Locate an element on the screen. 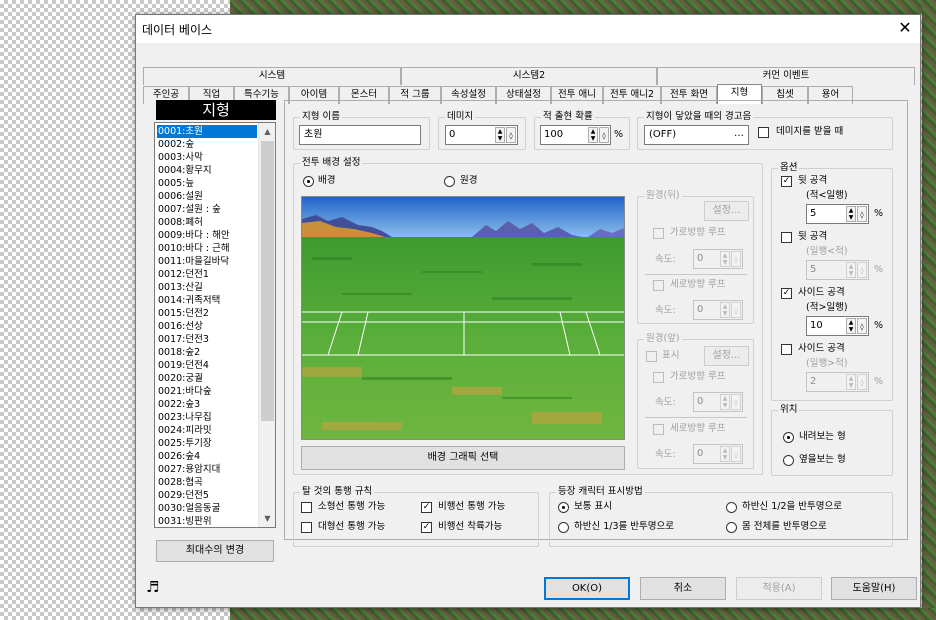 The height and width of the screenshot is (620, 936). back-attack-checkbox: ✓ is located at coordinates (786, 181).